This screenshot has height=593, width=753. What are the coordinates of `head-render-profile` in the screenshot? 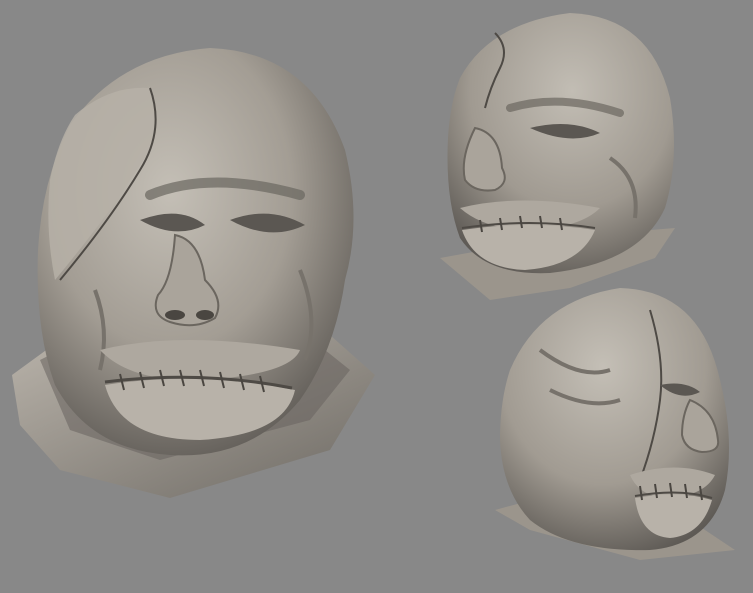 It's located at (615, 424).